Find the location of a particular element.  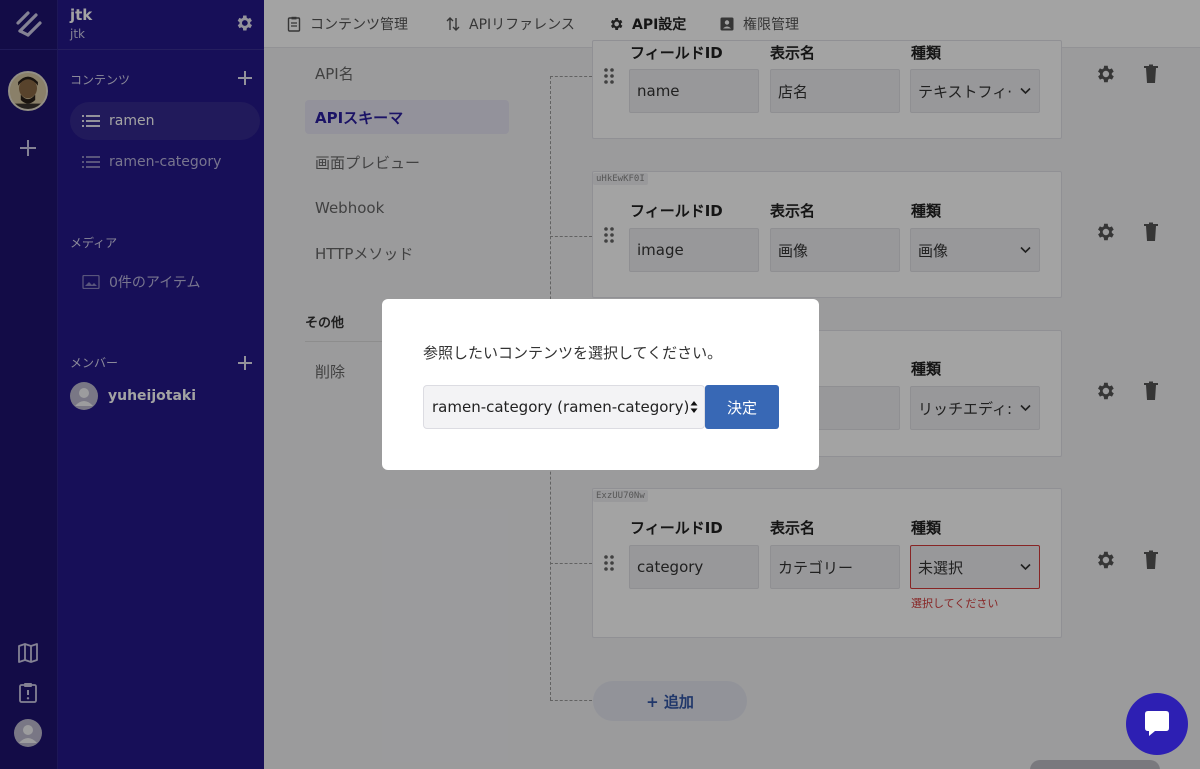

content-select: ramen-category (ramen-category) is located at coordinates (564, 407).